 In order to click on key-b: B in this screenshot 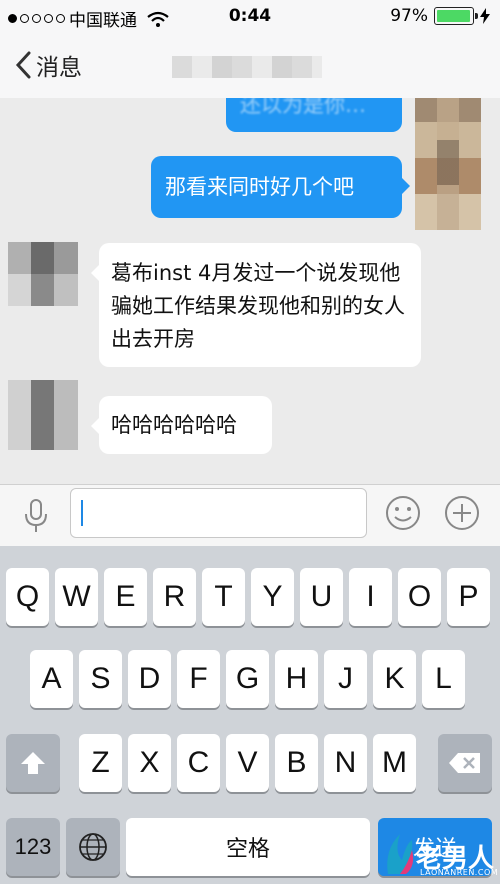, I will do `click(296, 763)`.